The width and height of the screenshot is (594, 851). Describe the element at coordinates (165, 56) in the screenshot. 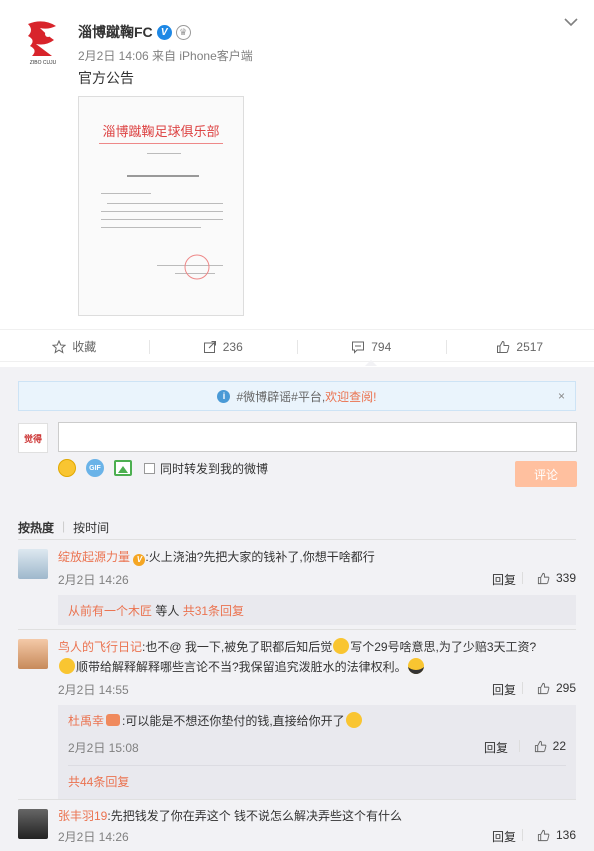

I see `post-meta: 2月2日 14:06 来自 iPhone客户端` at that location.